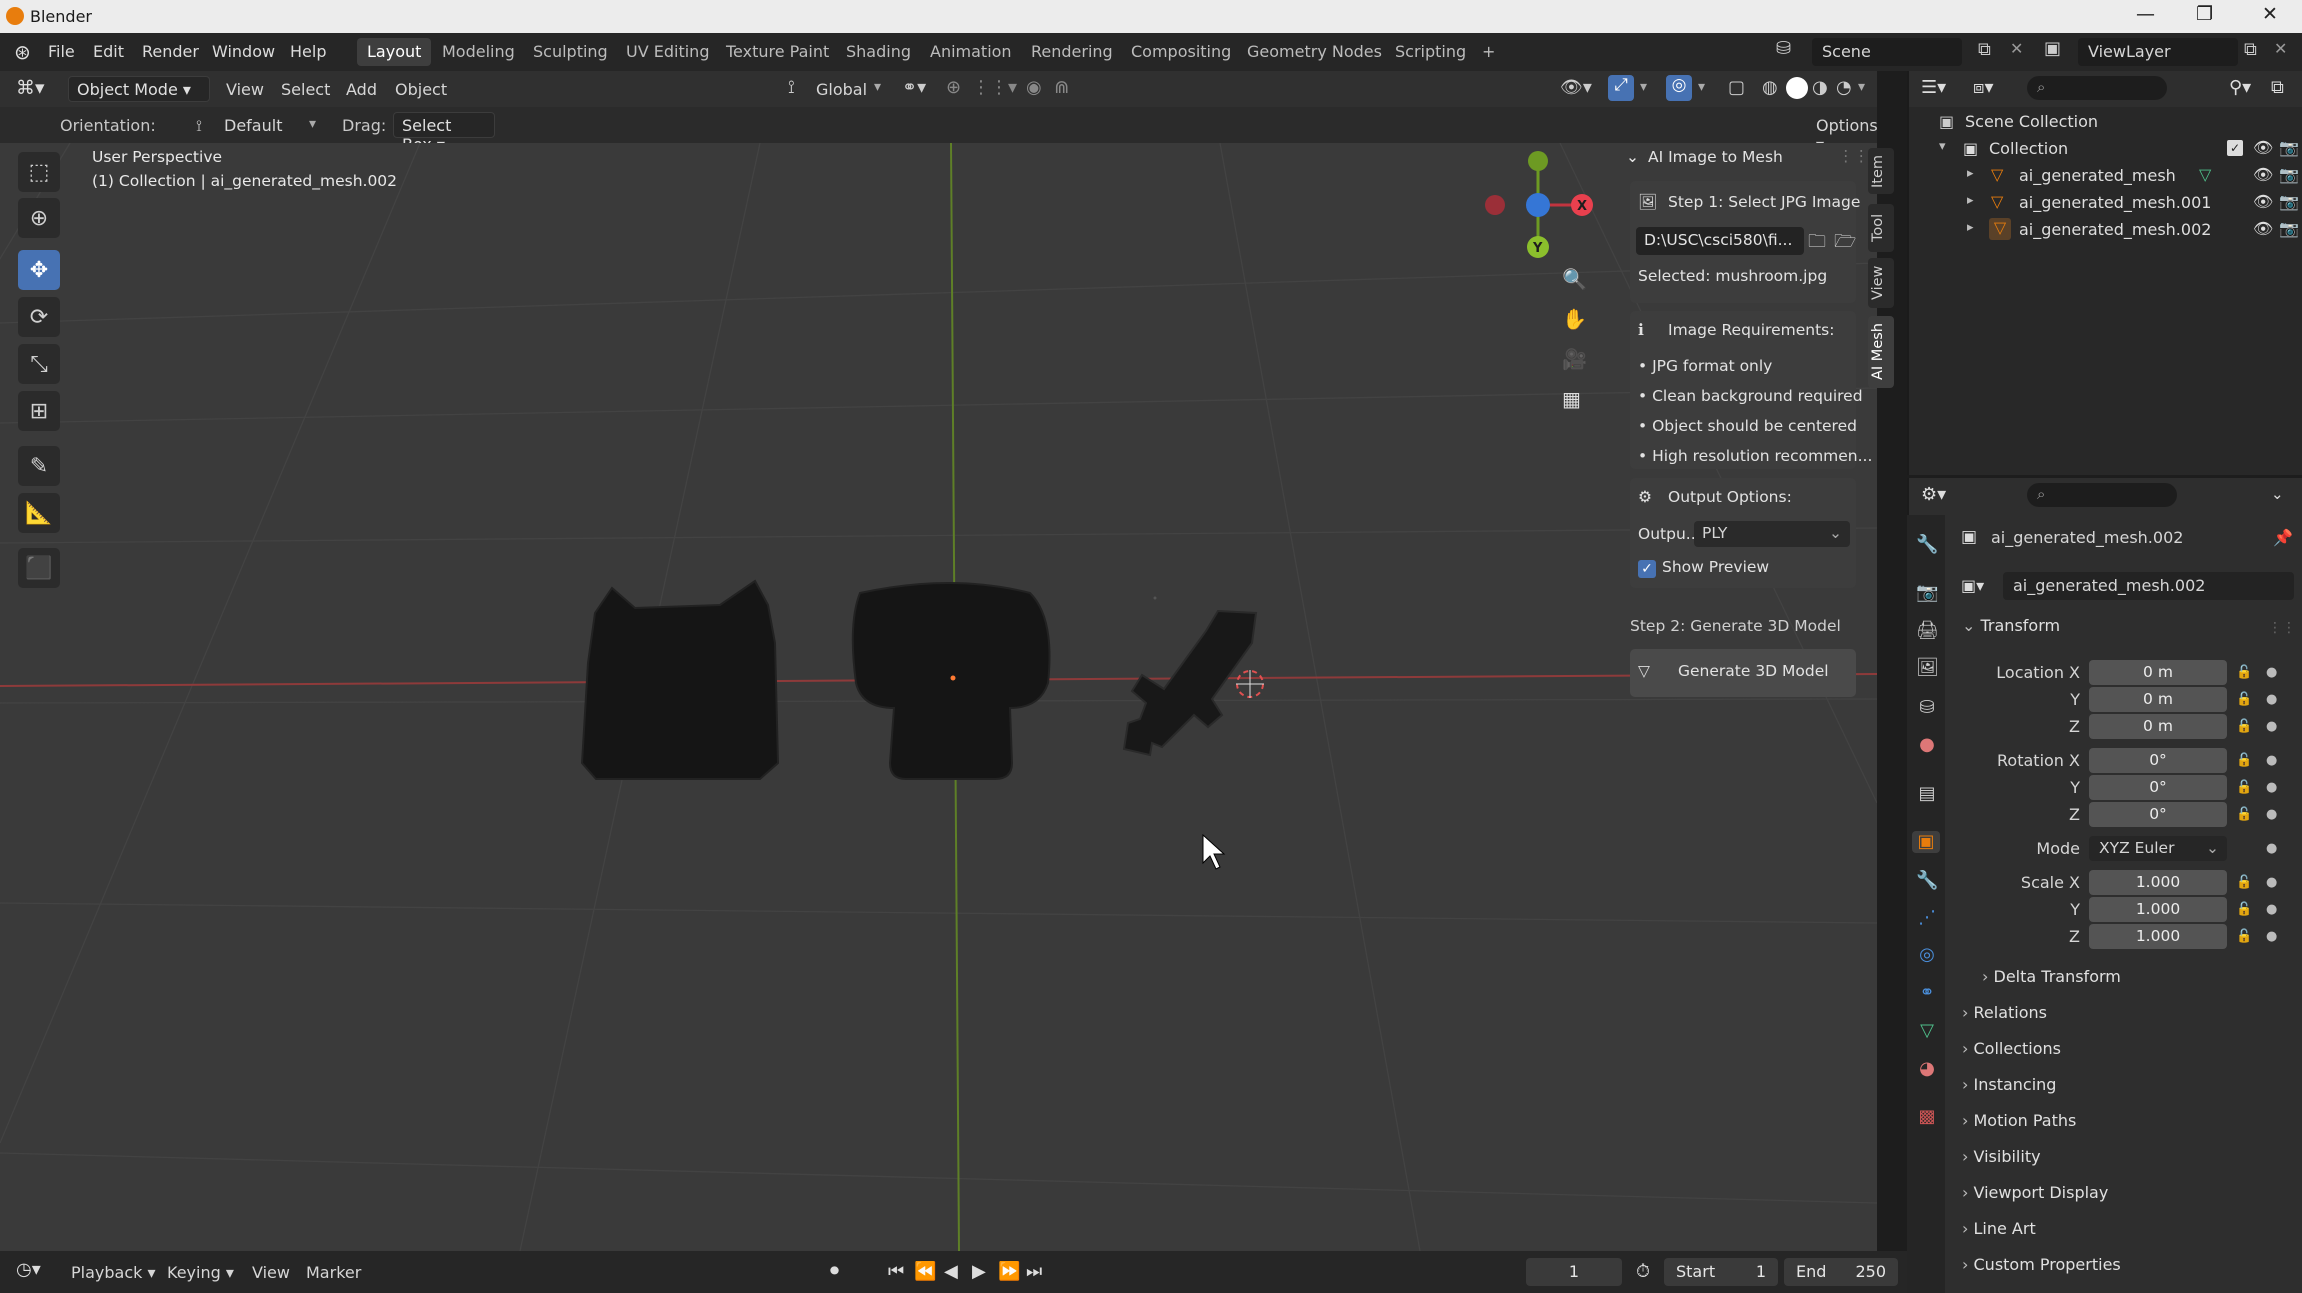 Image resolution: width=2302 pixels, height=1293 pixels. I want to click on view-layer-tab-icon: 🖼, so click(1927, 668).